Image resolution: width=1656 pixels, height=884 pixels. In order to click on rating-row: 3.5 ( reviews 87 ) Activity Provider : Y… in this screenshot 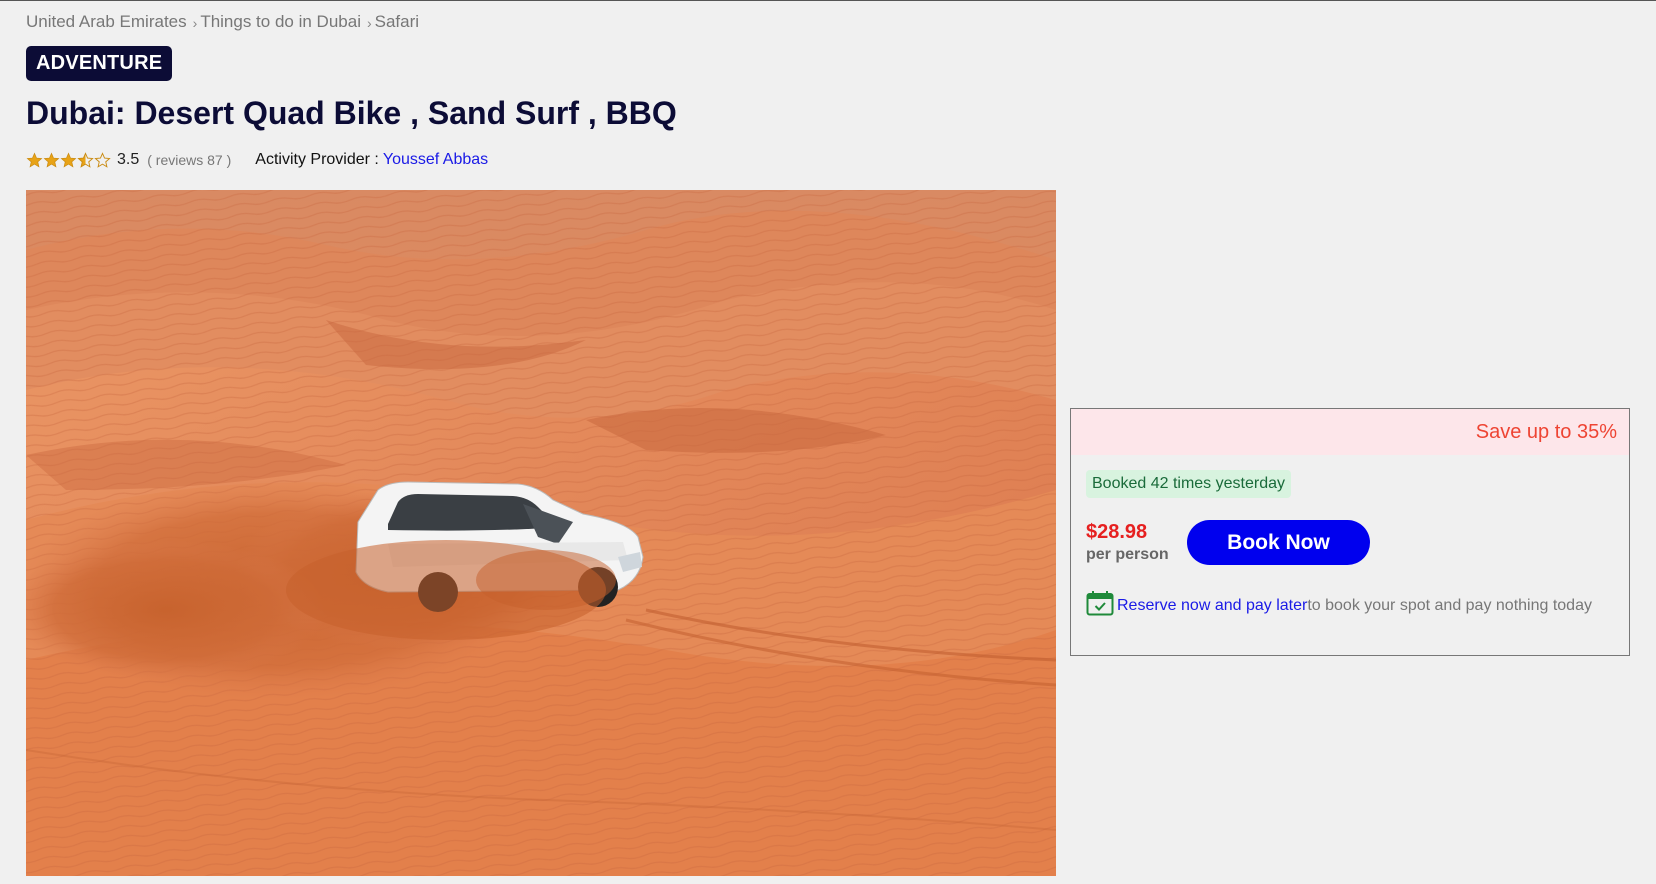, I will do `click(257, 160)`.